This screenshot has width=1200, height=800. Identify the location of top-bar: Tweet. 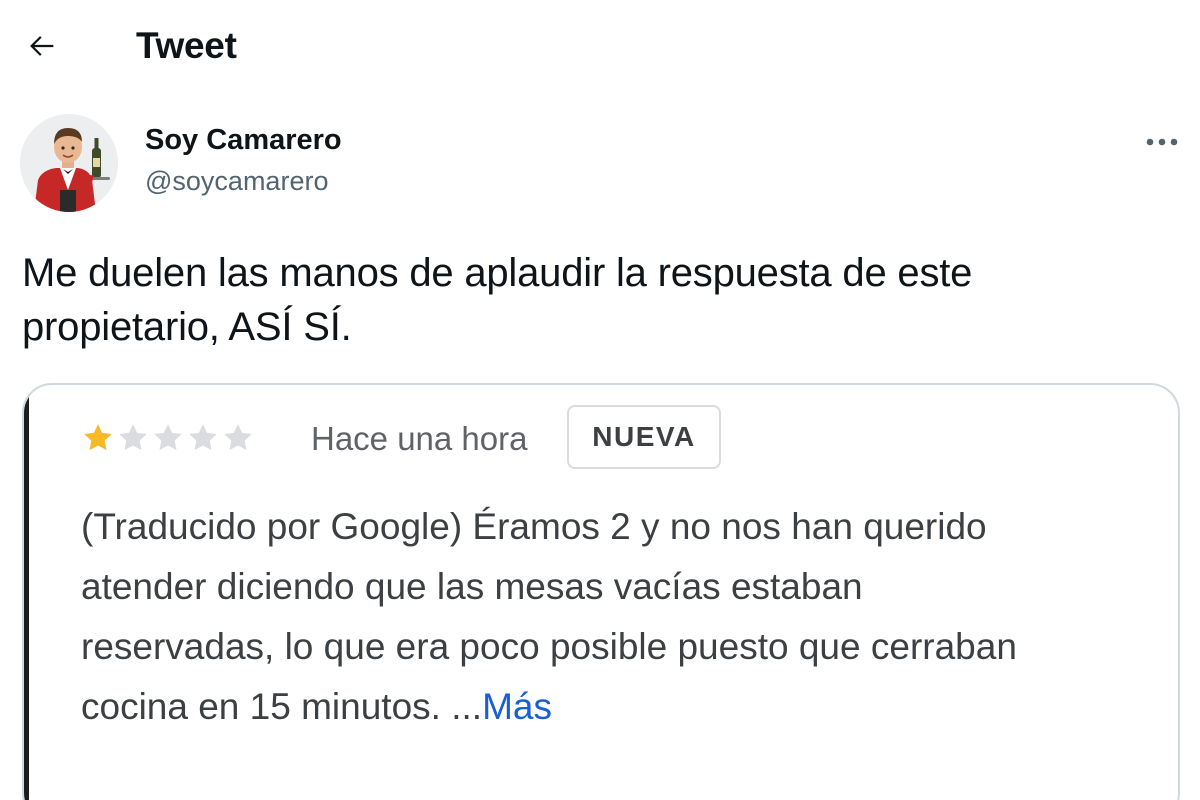
(600, 46).